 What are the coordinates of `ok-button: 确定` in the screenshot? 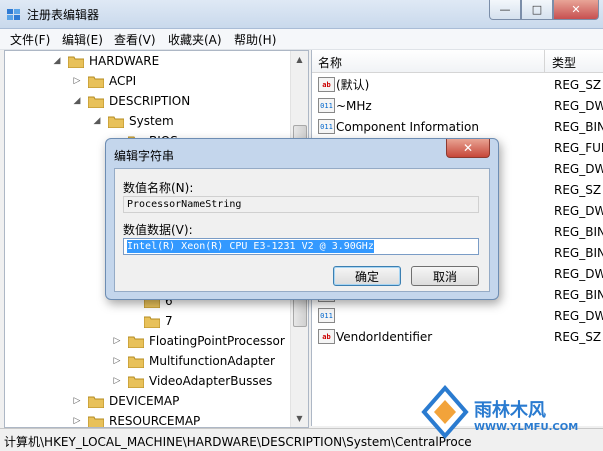 It's located at (367, 276).